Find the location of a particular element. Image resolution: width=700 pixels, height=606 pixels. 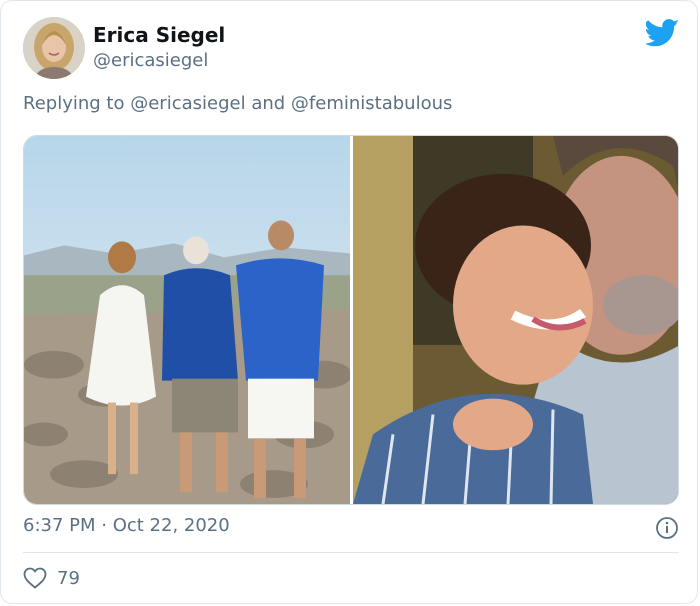

avatar is located at coordinates (54, 48).